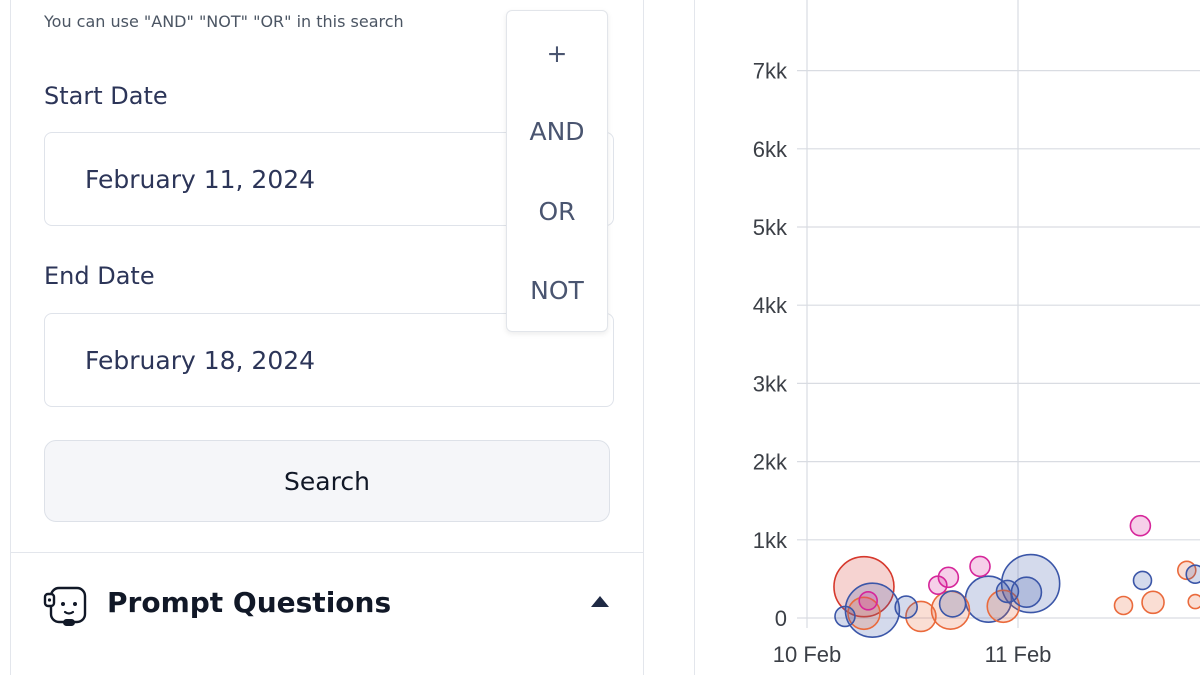 Image resolution: width=1200 pixels, height=675 pixels. What do you see at coordinates (327, 552) in the screenshot?
I see `section-divider` at bounding box center [327, 552].